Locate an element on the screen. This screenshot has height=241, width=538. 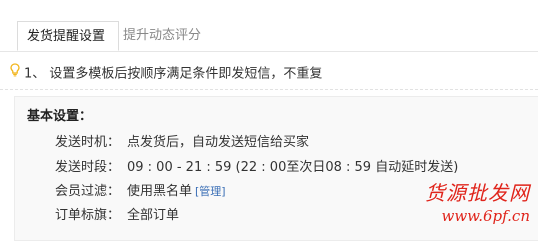
watermark-url: www.6pf.cn is located at coordinates (486, 216).